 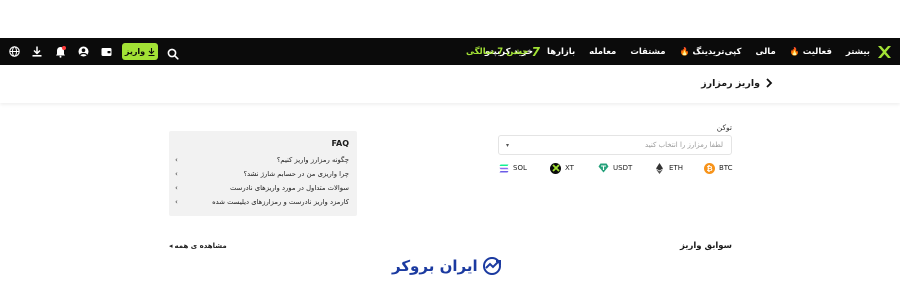 I want to click on usdt-icon, so click(x=603, y=168).